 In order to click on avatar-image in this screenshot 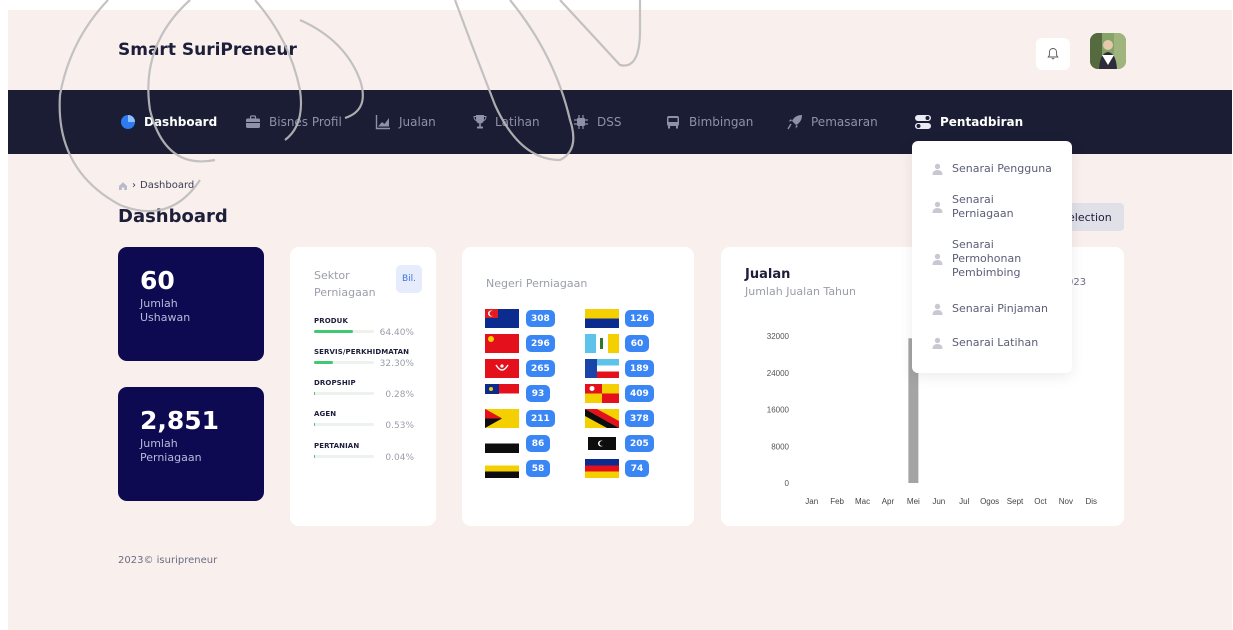, I will do `click(1108, 51)`.